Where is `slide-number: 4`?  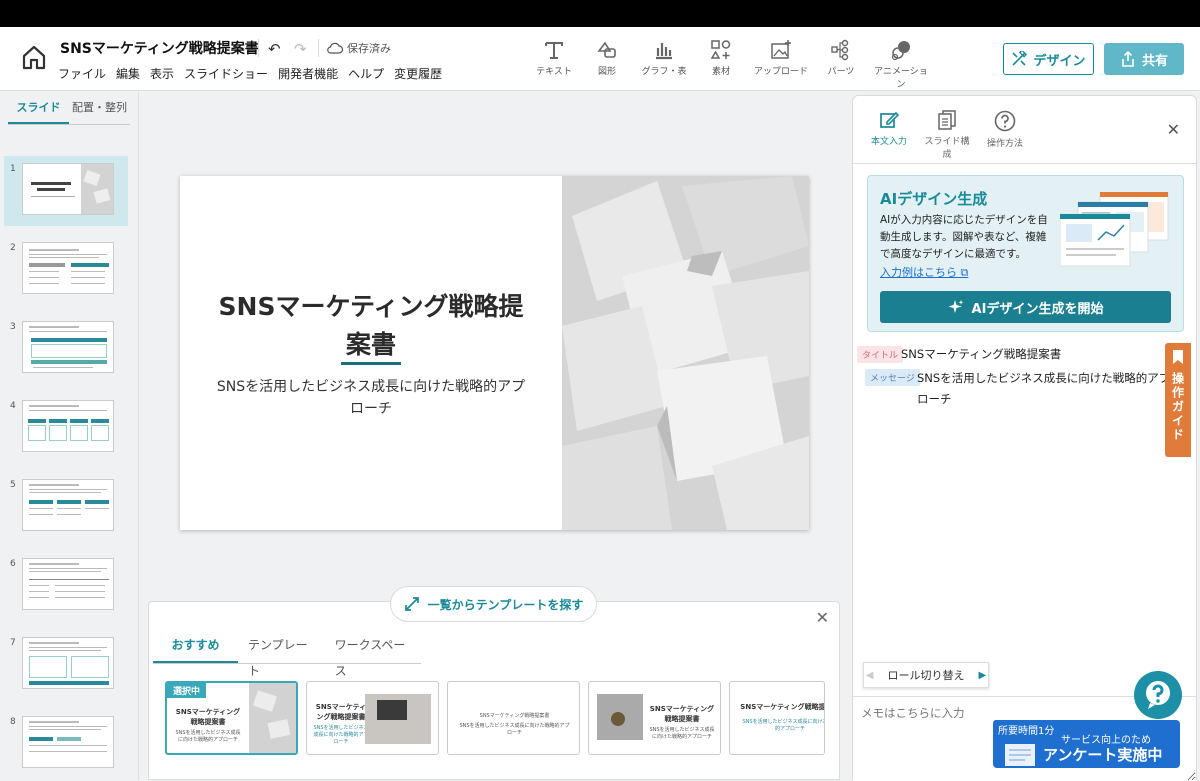 slide-number: 4 is located at coordinates (13, 406).